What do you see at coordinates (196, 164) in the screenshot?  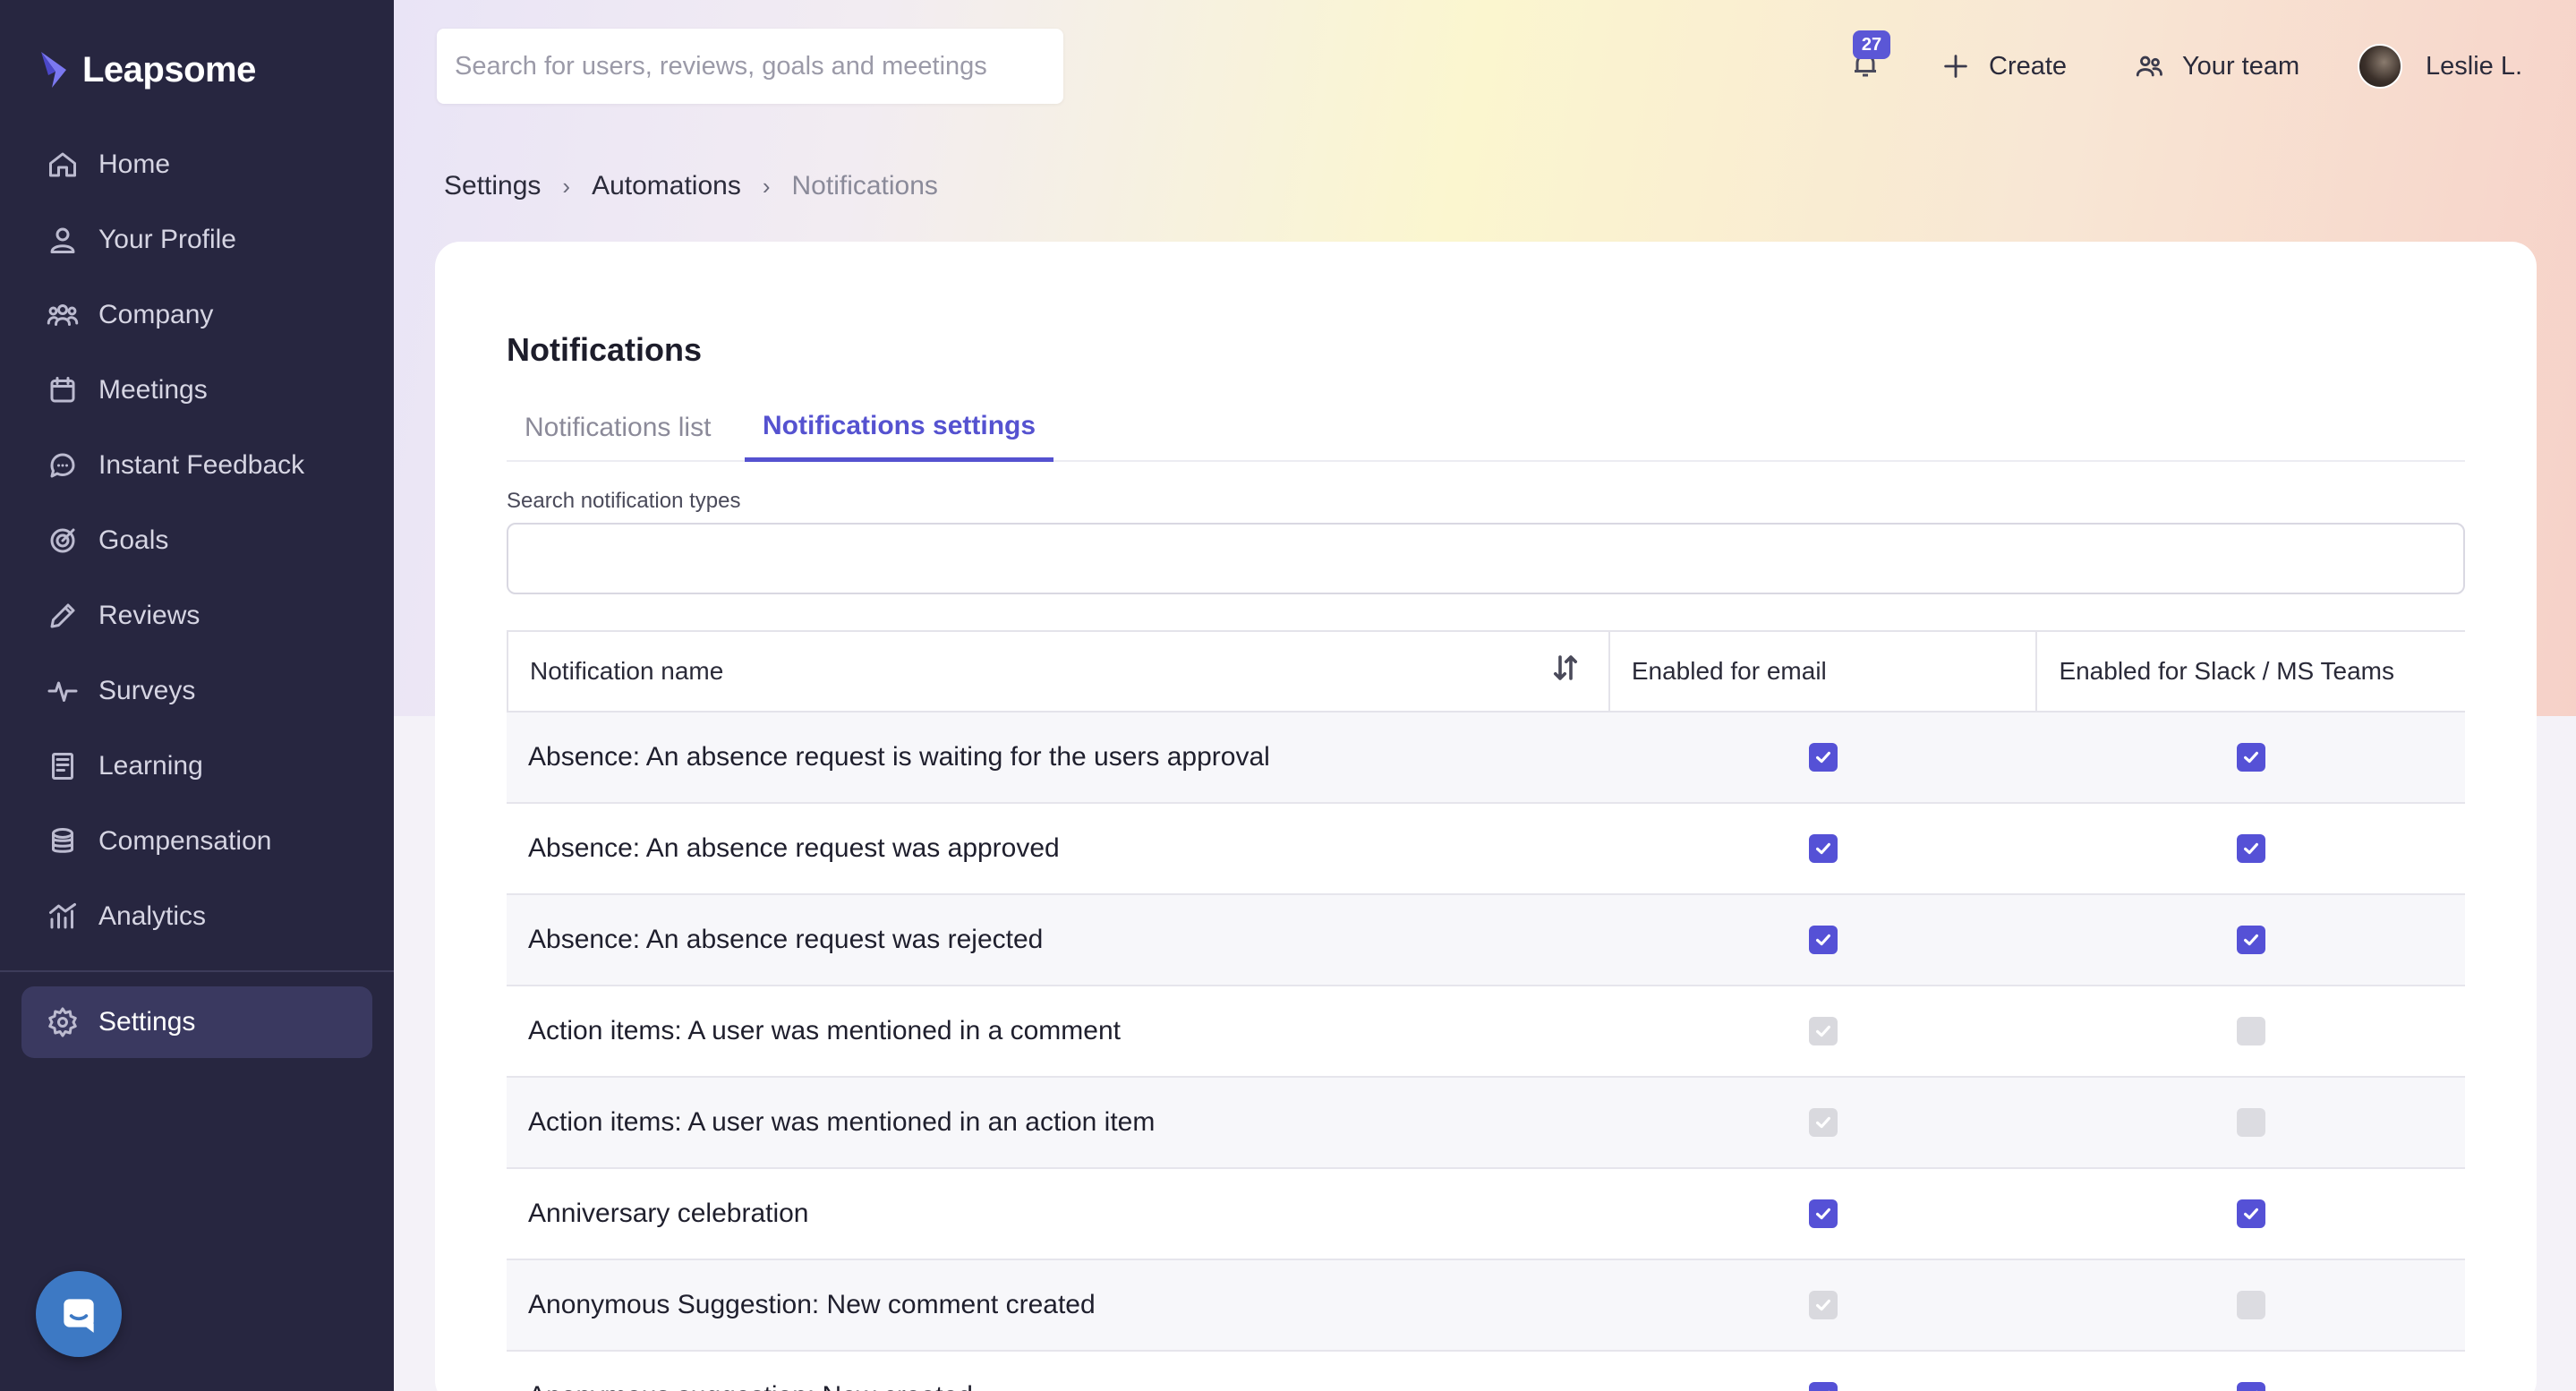 I see `sidebar-item-home: Home` at bounding box center [196, 164].